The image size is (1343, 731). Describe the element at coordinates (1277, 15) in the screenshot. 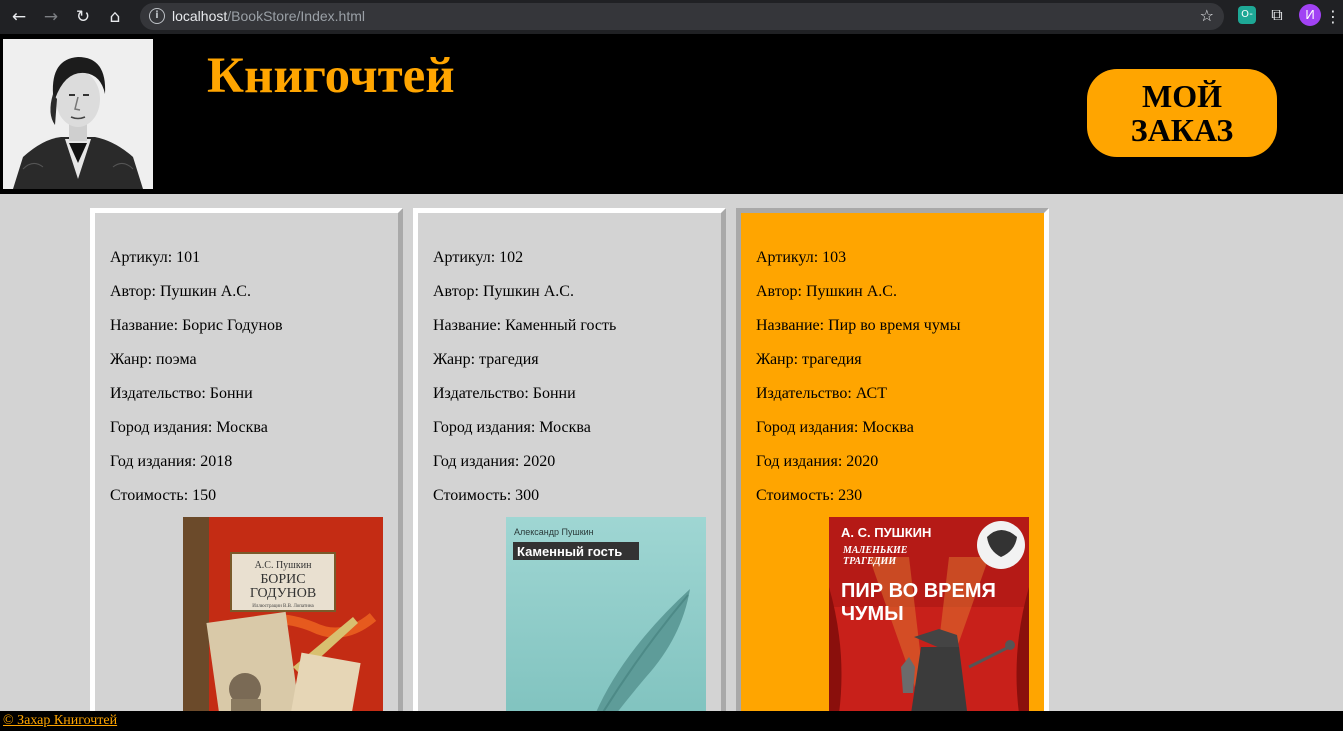

I see `extensions-puzzle-icon: ⧉` at that location.